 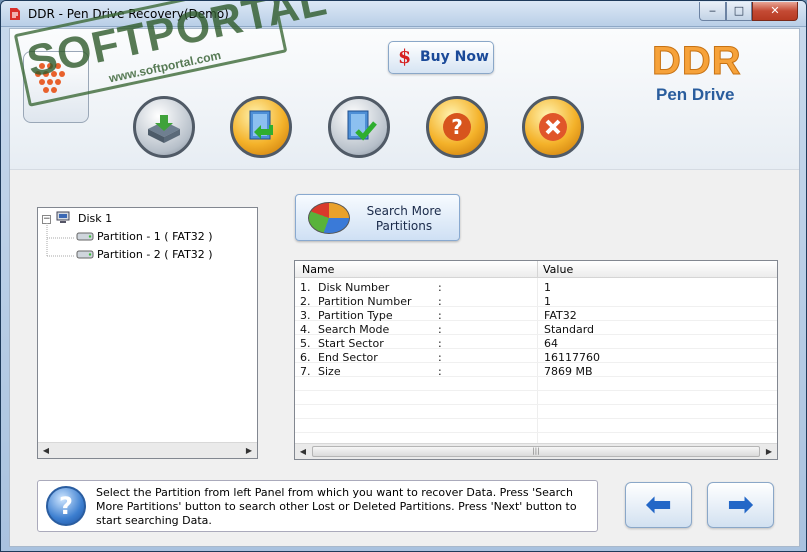 I want to click on list-row: 7. Size : 7869 MB, so click(x=536, y=372).